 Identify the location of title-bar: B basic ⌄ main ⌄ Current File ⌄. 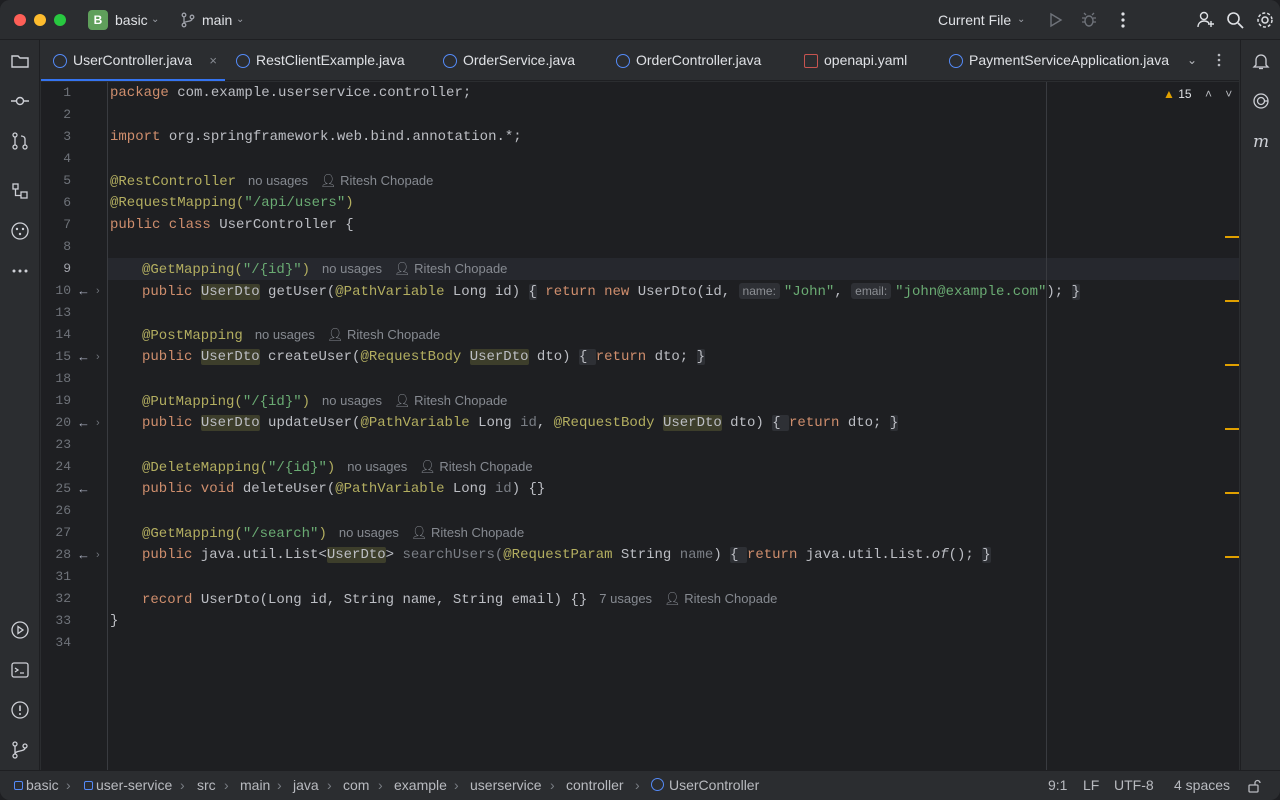
(640, 20).